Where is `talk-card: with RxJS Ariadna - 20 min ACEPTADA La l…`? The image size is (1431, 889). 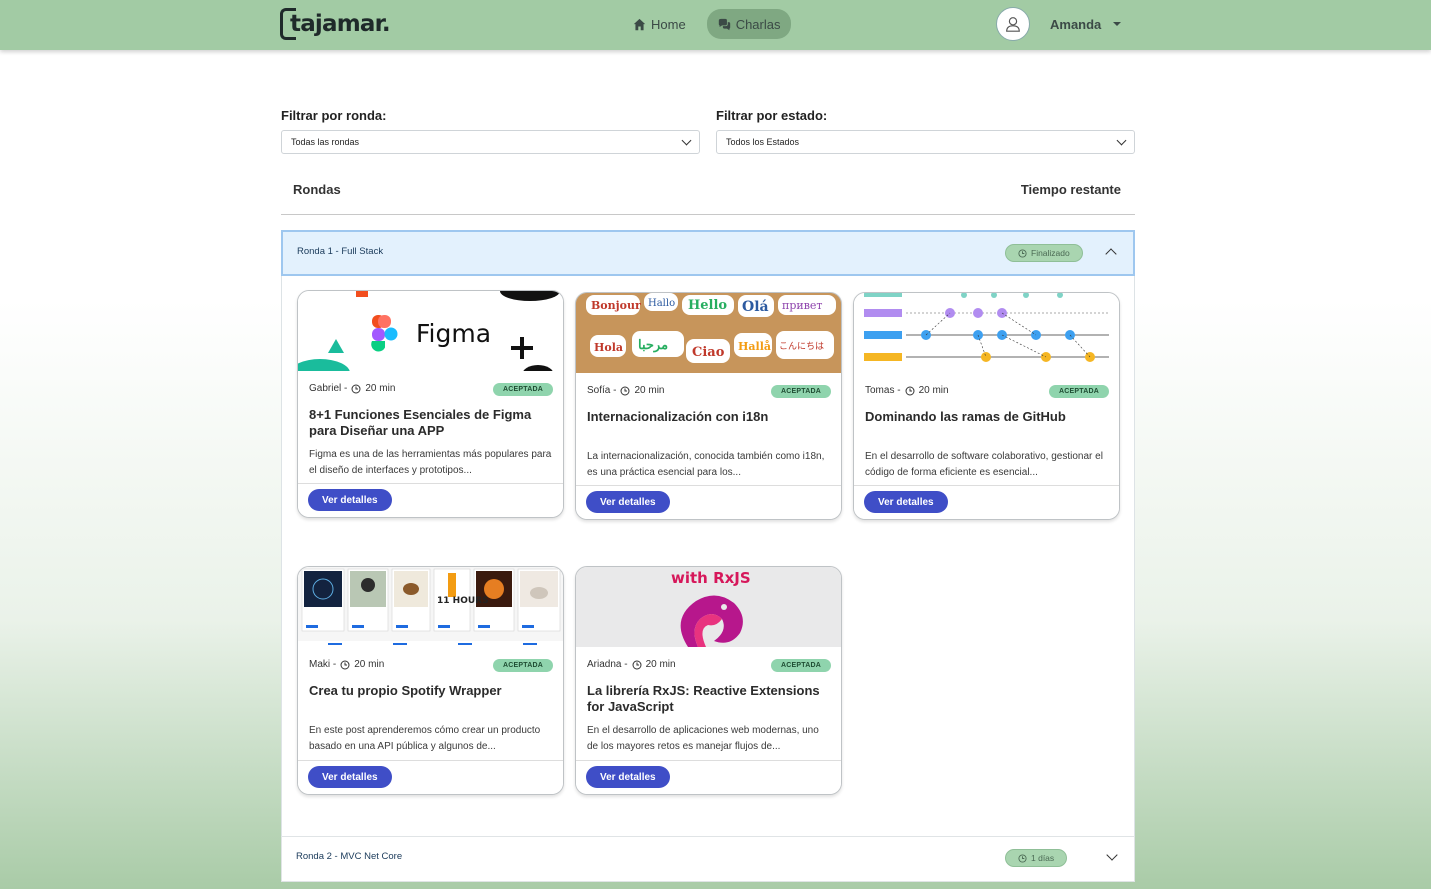 talk-card: with RxJS Ariadna - 20 min ACEPTADA La l… is located at coordinates (708, 680).